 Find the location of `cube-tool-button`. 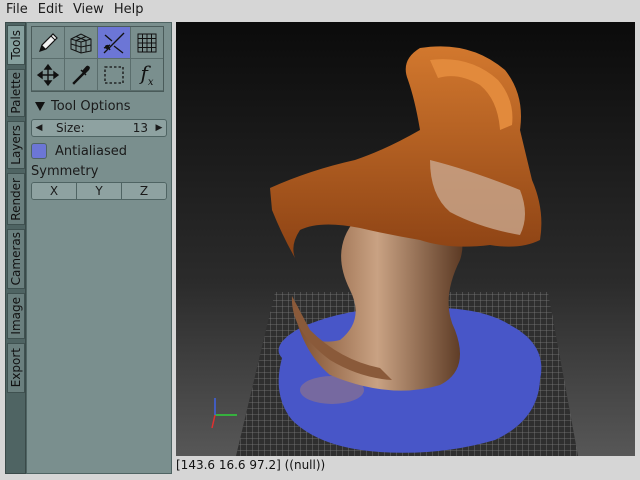

cube-tool-button is located at coordinates (81, 42).